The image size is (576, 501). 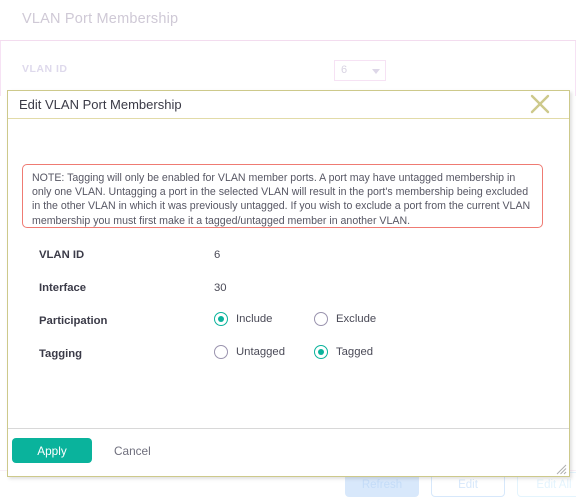 What do you see at coordinates (288, 105) in the screenshot?
I see `dialog-titlebar: Edit VLAN Port Membership` at bounding box center [288, 105].